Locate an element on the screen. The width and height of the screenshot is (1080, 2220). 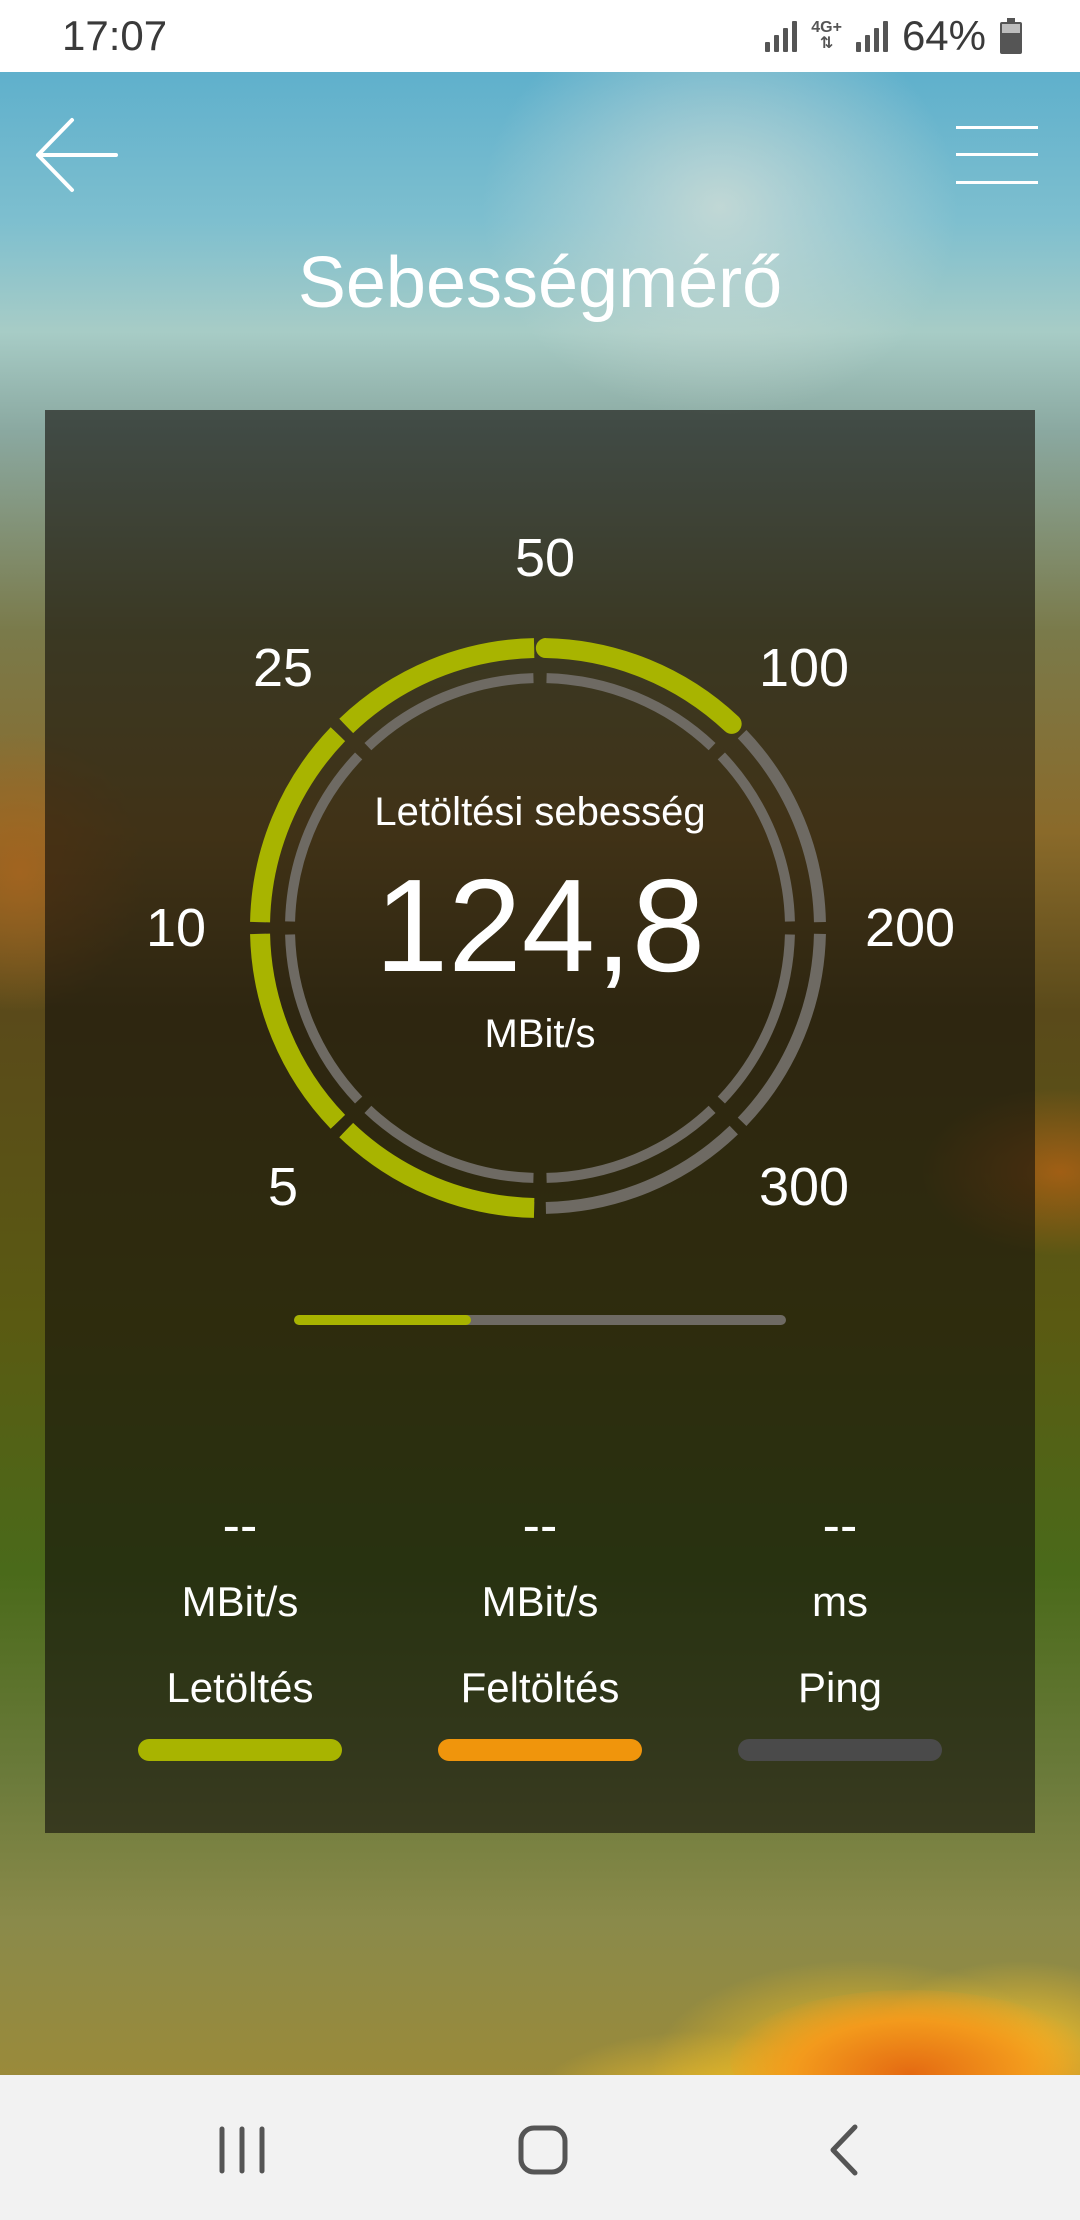
stat-upload: -- MBit/s Feltöltés is located at coordinates (540, 1628).